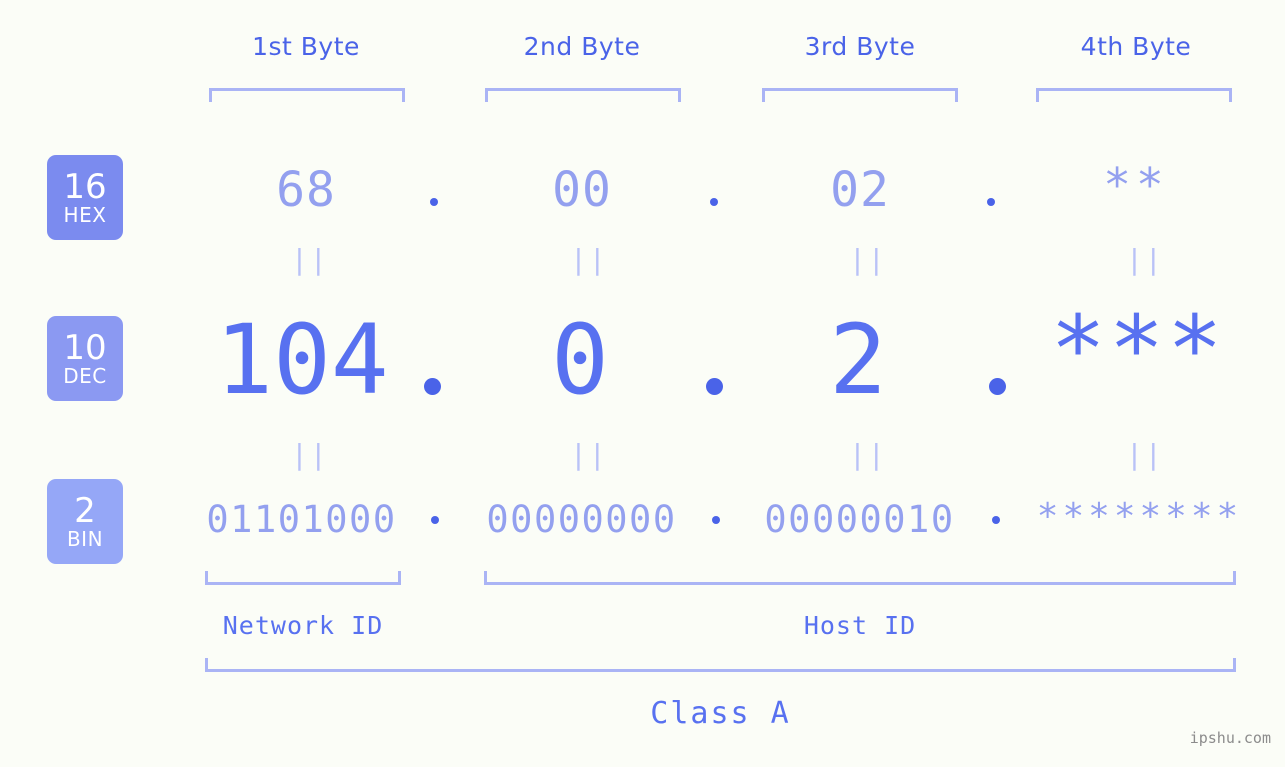 The width and height of the screenshot is (1285, 767). What do you see at coordinates (860, 625) in the screenshot?
I see `host-id-label: Host ID` at bounding box center [860, 625].